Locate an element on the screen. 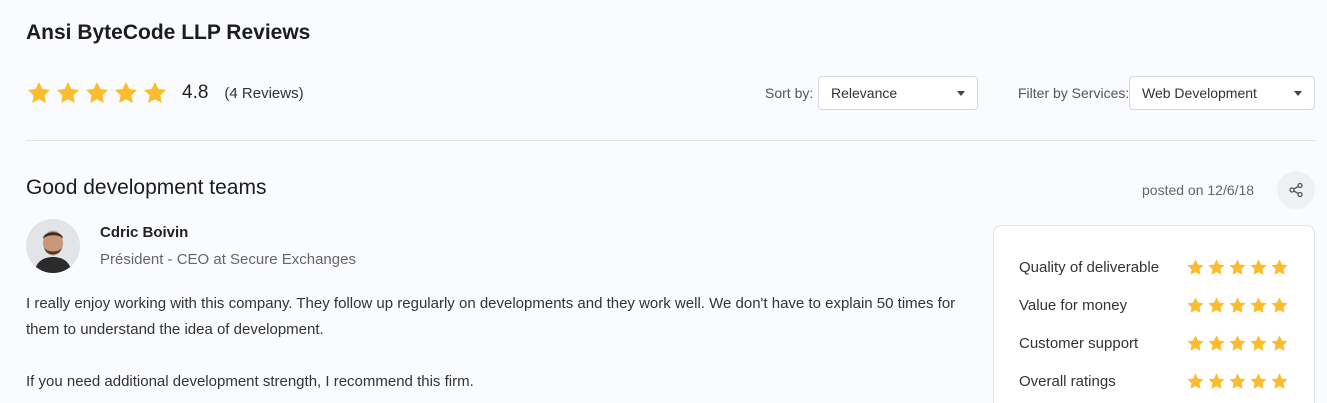  rating-summary: 4.8 (4 Reviews) is located at coordinates (165, 93).